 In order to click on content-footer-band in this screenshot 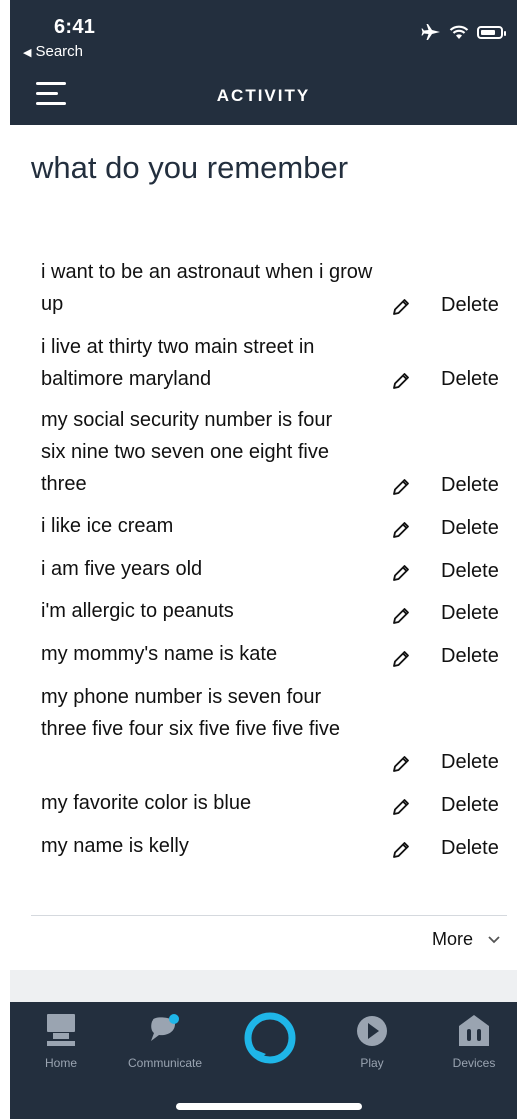, I will do `click(263, 986)`.